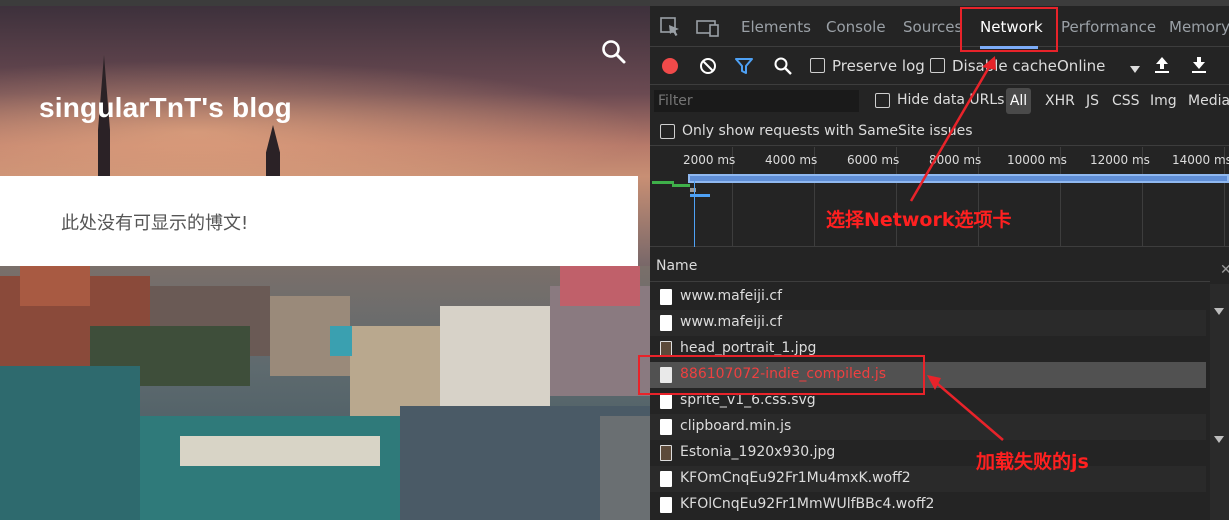 The height and width of the screenshot is (520, 1229). I want to click on record-button, so click(670, 66).